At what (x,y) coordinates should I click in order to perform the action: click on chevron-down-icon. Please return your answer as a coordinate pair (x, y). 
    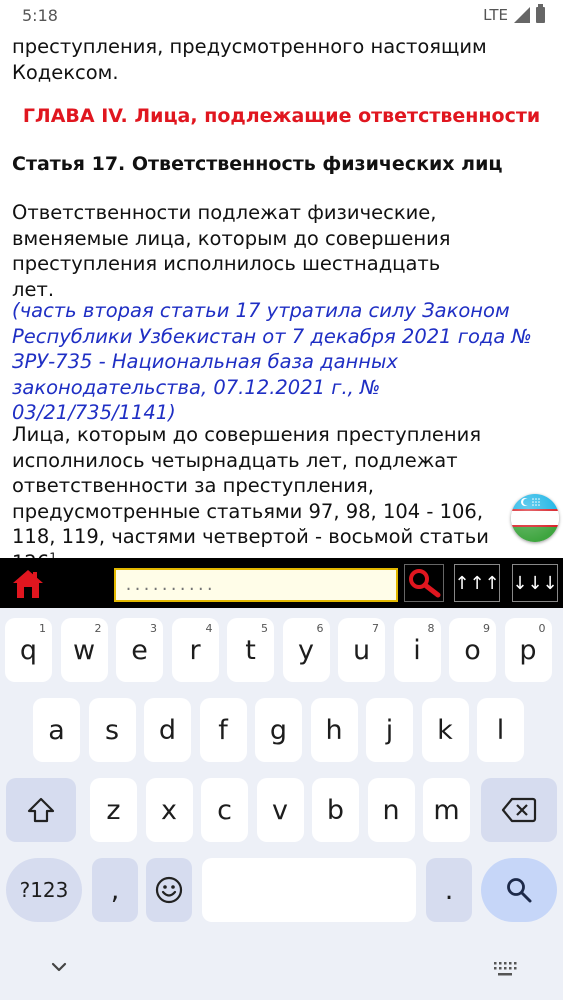
    Looking at the image, I should click on (59, 967).